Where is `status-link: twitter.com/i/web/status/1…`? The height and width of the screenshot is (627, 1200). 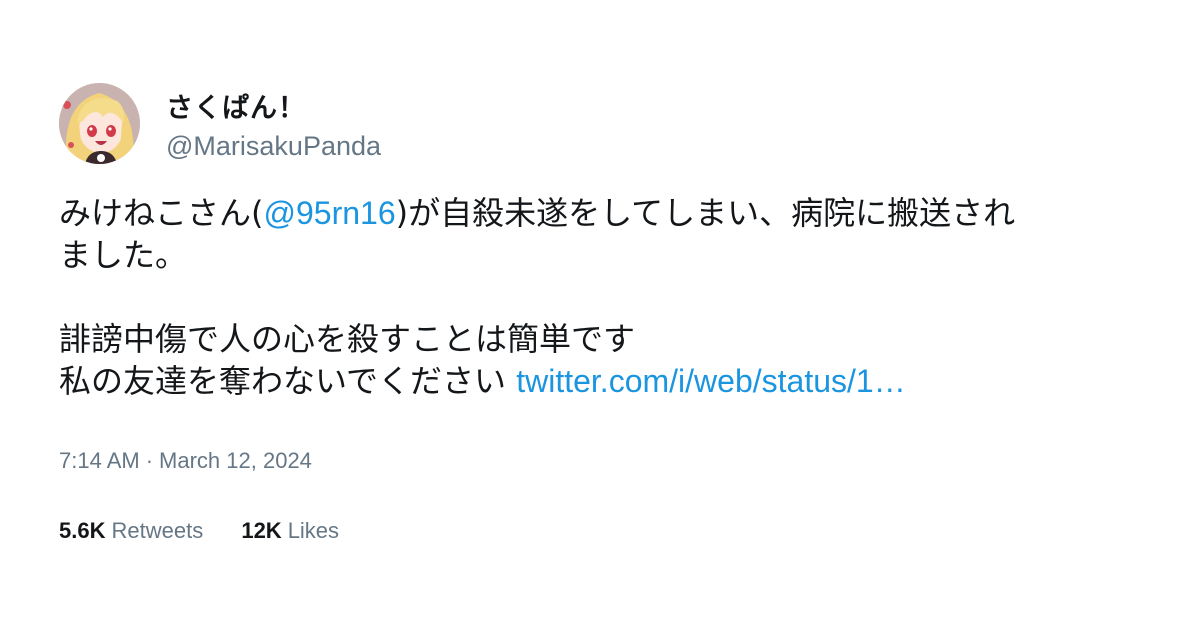
status-link: twitter.com/i/web/status/1… is located at coordinates (710, 381).